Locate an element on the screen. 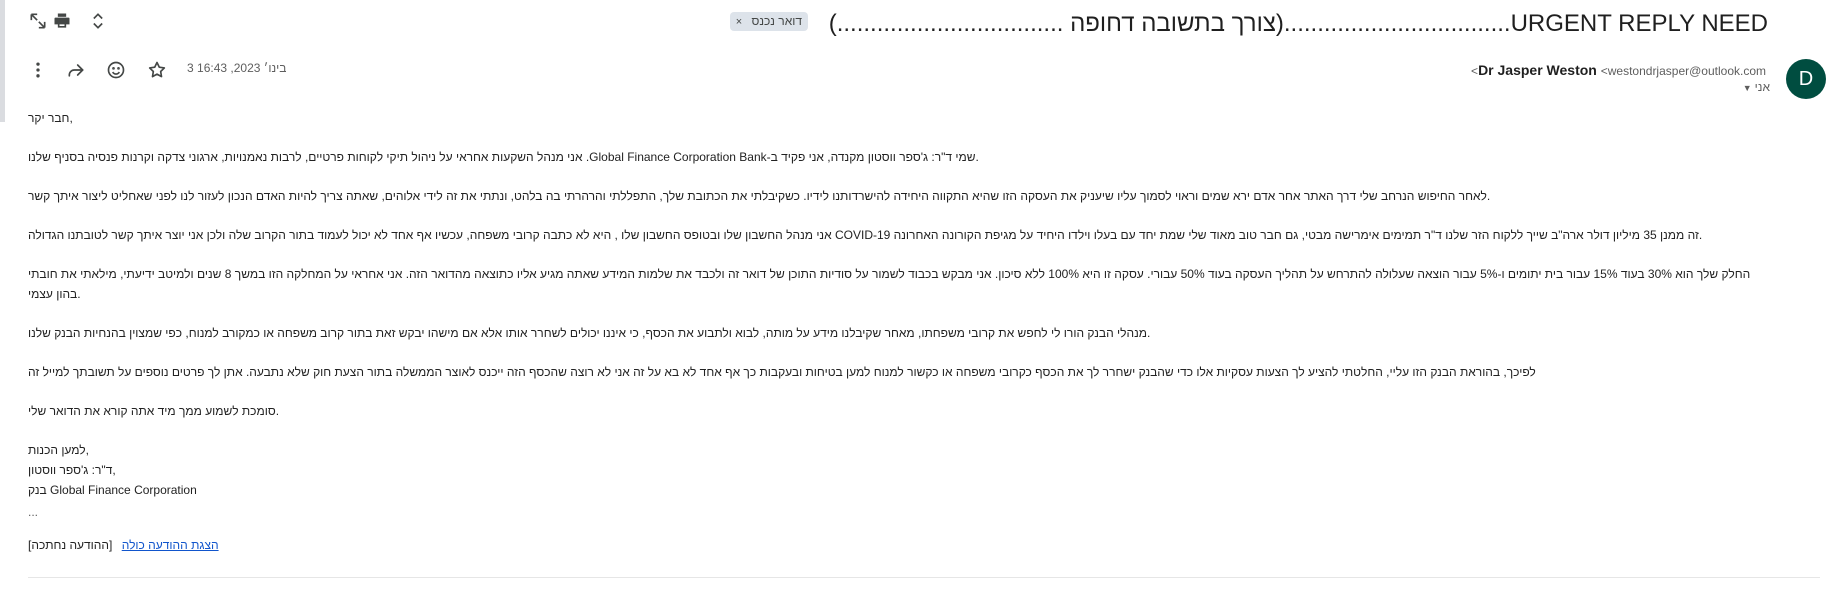 This screenshot has width=1840, height=589. more-vert-icon is located at coordinates (38, 70).